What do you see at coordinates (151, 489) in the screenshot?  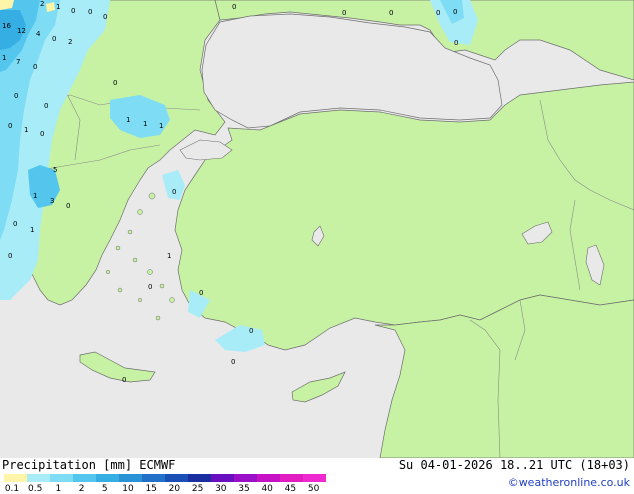 I see `legend-tick-label: 15` at bounding box center [151, 489].